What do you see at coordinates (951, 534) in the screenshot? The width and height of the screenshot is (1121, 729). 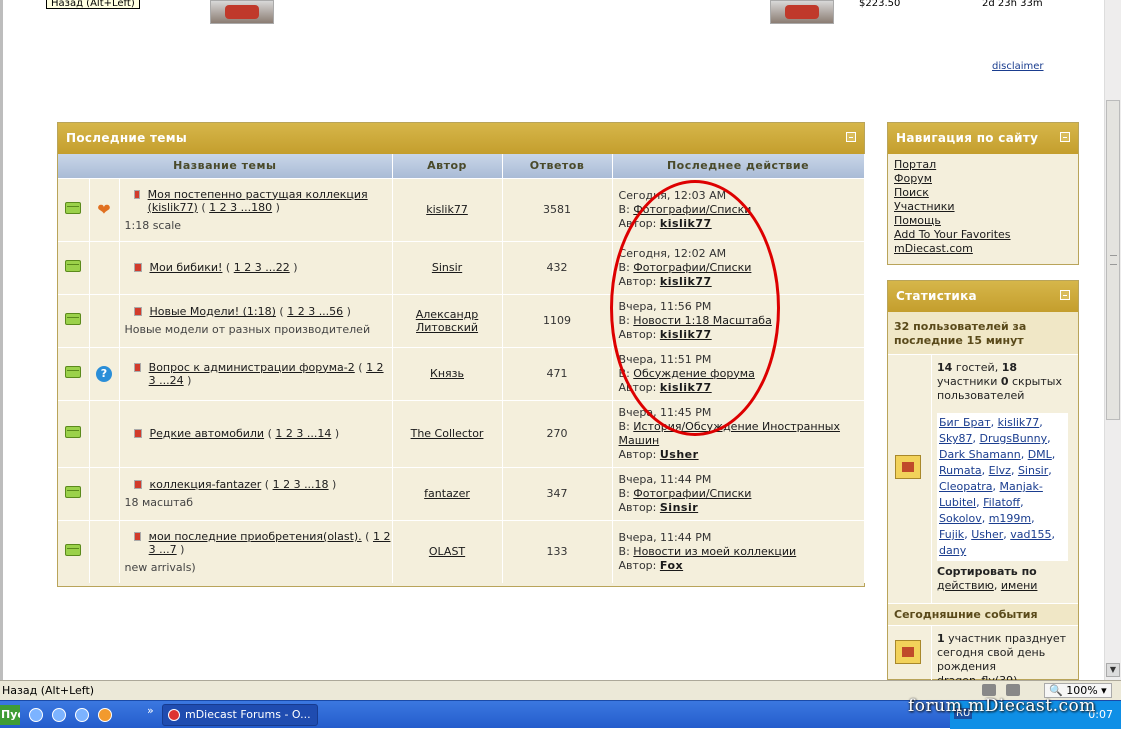 I see `online-user-link: Fujik` at bounding box center [951, 534].